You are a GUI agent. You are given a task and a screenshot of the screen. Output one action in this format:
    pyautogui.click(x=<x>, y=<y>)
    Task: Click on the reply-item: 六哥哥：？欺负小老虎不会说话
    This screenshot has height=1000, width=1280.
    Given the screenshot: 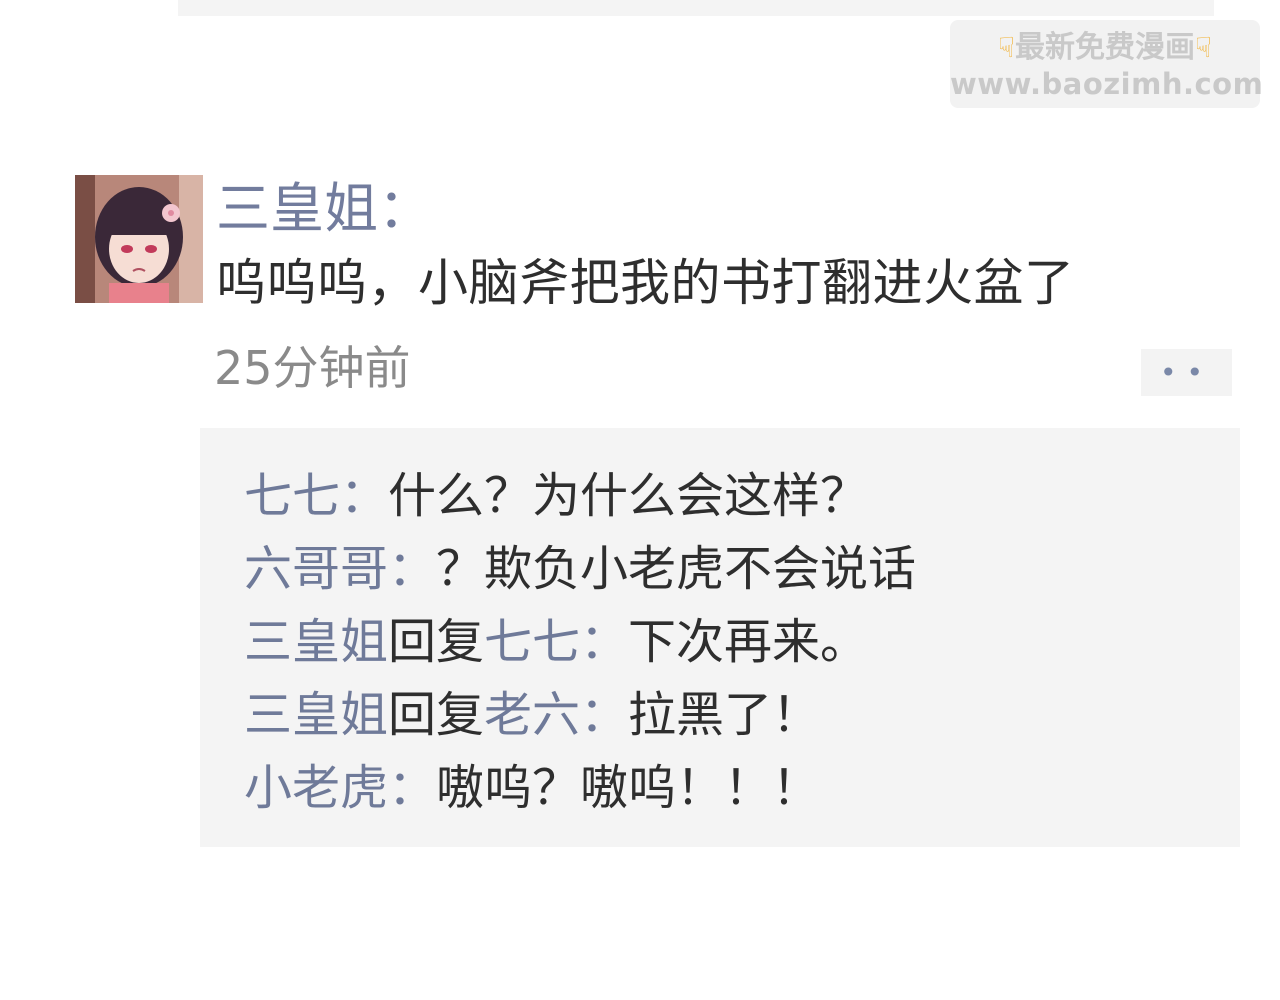 What is the action you would take?
    pyautogui.click(x=580, y=569)
    